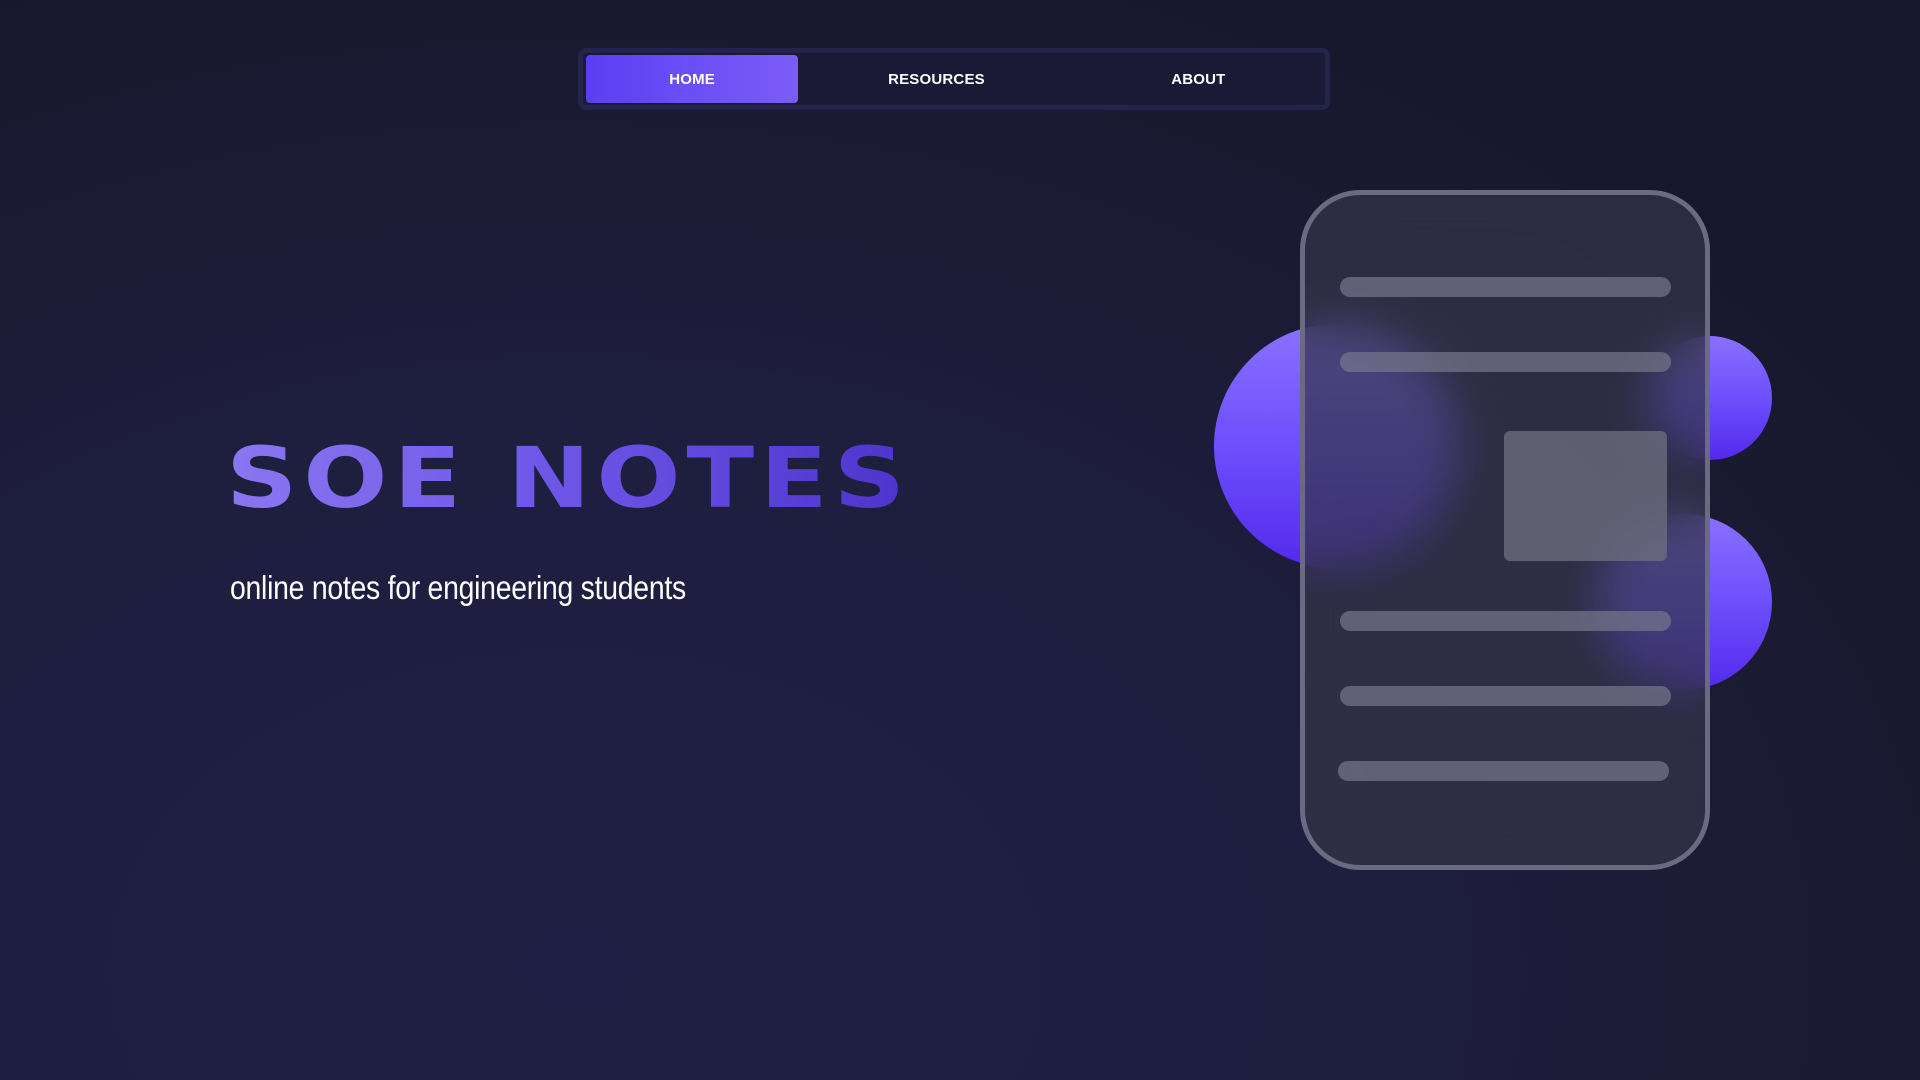 The width and height of the screenshot is (1920, 1080). Describe the element at coordinates (936, 79) in the screenshot. I see `nav-resources-tab: RESOURCES` at that location.